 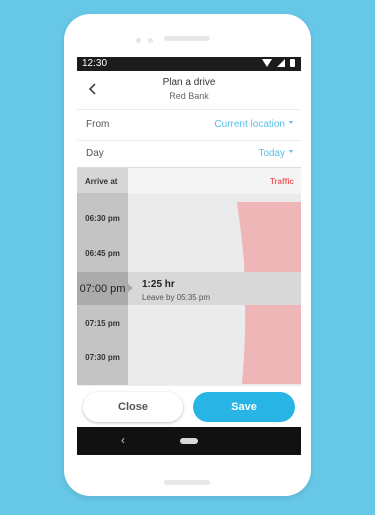 I want to click on time-slot: 07:15 pm, so click(x=102, y=323).